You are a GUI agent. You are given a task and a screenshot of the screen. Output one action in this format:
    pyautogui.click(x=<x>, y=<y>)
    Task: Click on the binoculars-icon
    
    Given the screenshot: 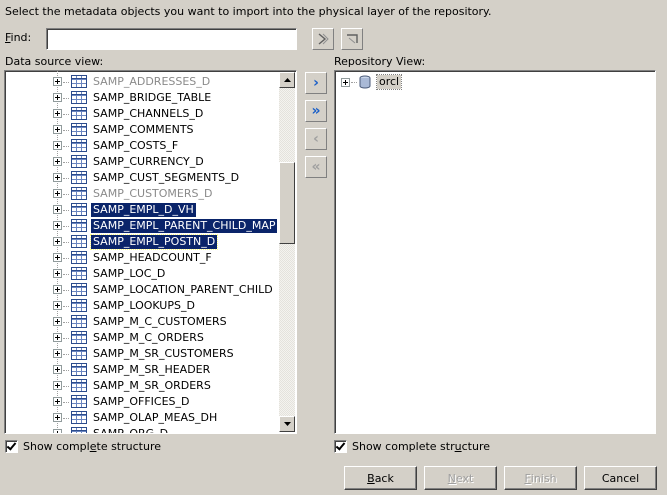 What is the action you would take?
    pyautogui.click(x=323, y=39)
    